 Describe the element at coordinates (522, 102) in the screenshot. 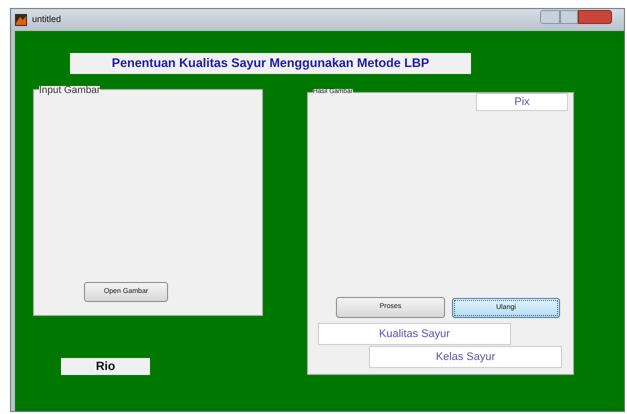

I see `pix-label: Pix` at that location.